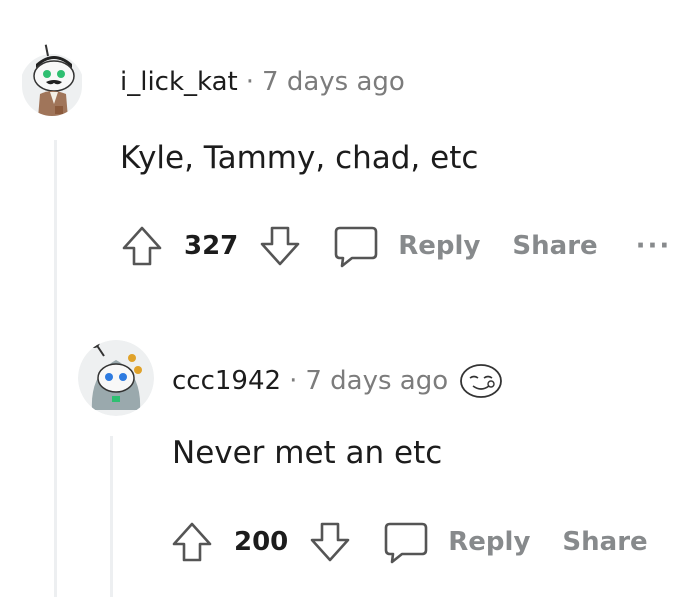 This screenshot has width=700, height=597. I want to click on comment-actions: 200 Reply Share, so click(408, 542).